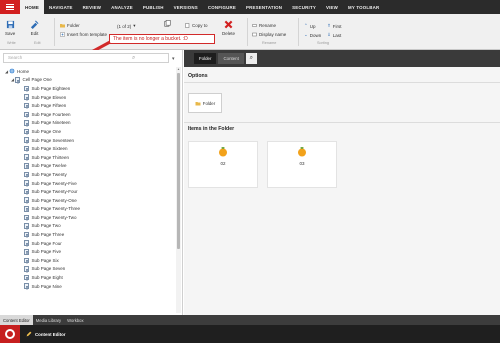 Image resolution: width=500 pixels, height=343 pixels. I want to click on copy-to-icon, so click(187, 25).